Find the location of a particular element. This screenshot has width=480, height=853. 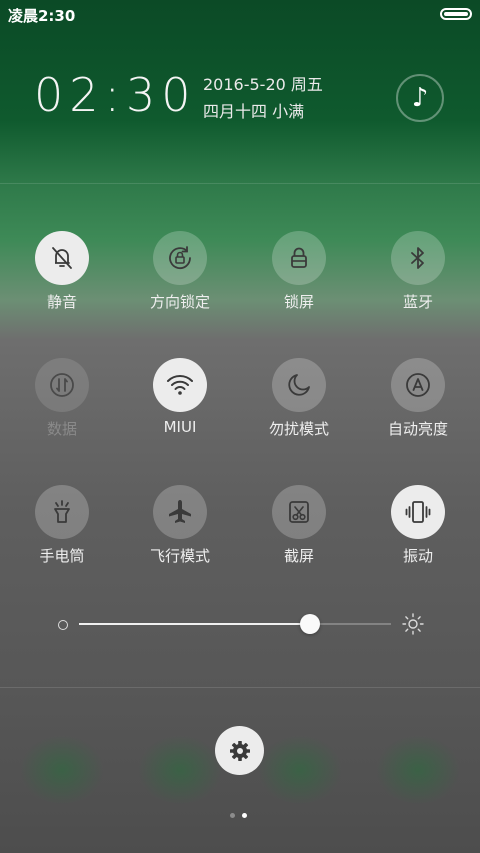

settings-button is located at coordinates (239, 750).